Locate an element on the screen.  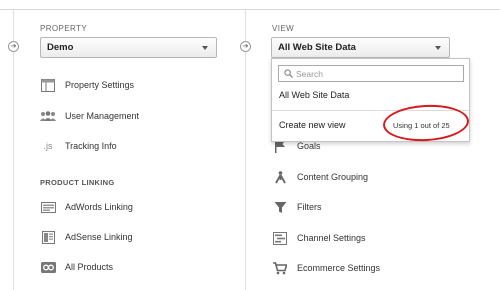
ecommerce-settings-link: Ecommerce Settings is located at coordinates (326, 268).